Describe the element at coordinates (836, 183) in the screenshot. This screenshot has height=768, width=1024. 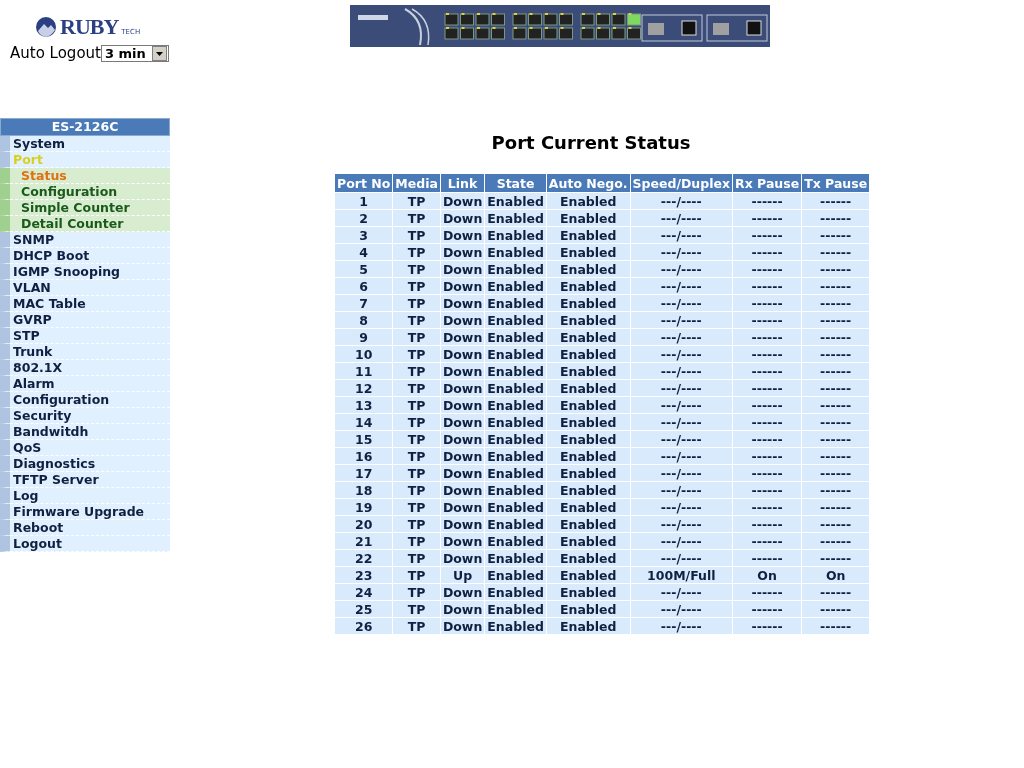
I see `column-header: Tx Pause` at that location.